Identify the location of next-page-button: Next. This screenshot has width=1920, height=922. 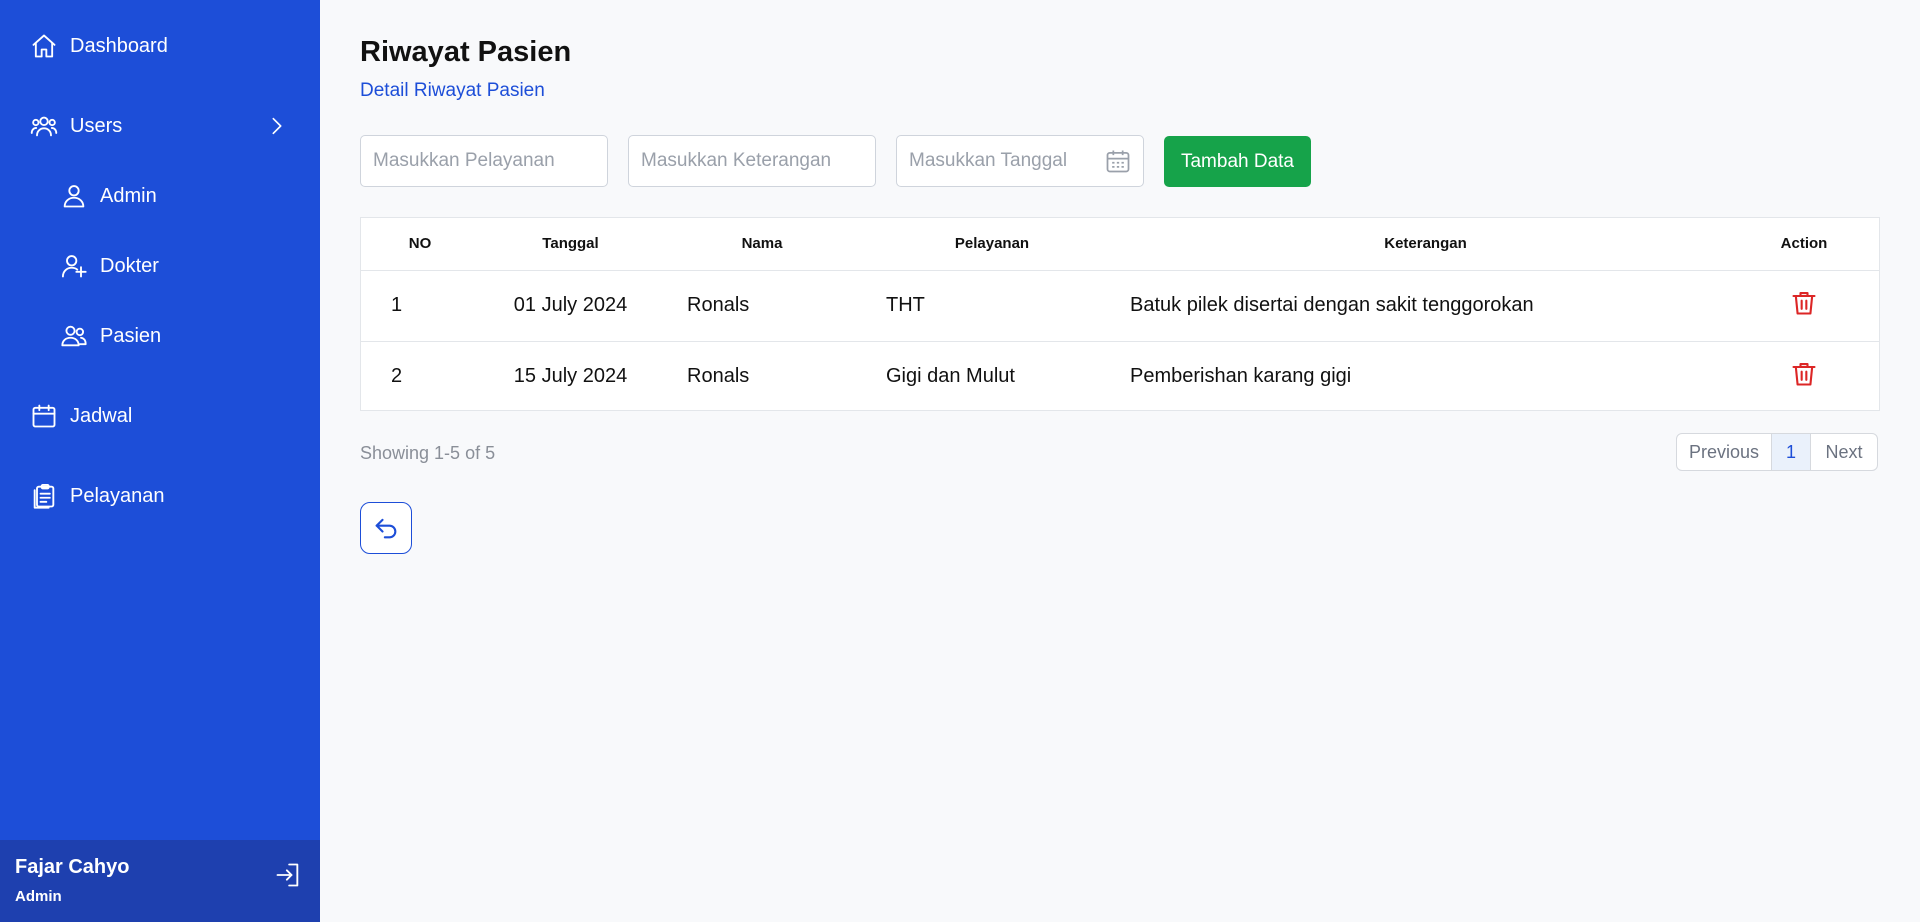
(1844, 452).